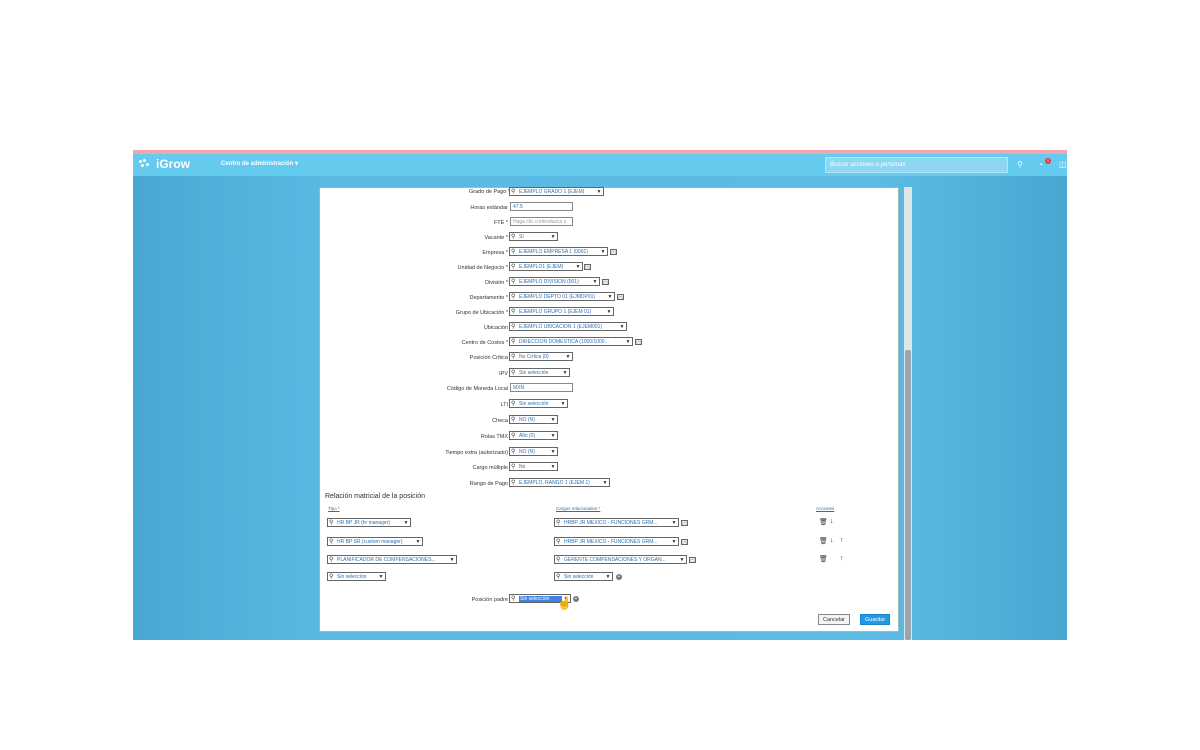 This screenshot has height=750, width=1200. What do you see at coordinates (538, 403) in the screenshot?
I see `select-lti: ⚲ Sin selección ▼` at bounding box center [538, 403].